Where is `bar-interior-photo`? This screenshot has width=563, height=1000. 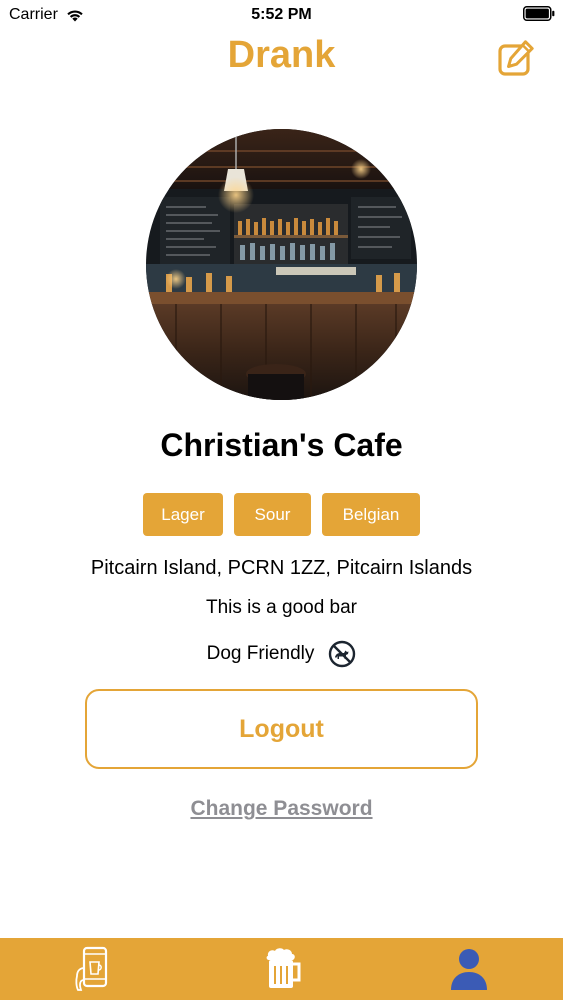 bar-interior-photo is located at coordinates (281, 264).